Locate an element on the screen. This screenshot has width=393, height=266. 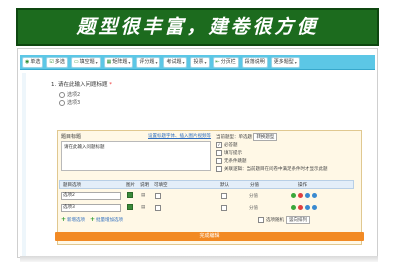
toolbar-button-exam: 考试题 ▾ is located at coordinates (175, 62).